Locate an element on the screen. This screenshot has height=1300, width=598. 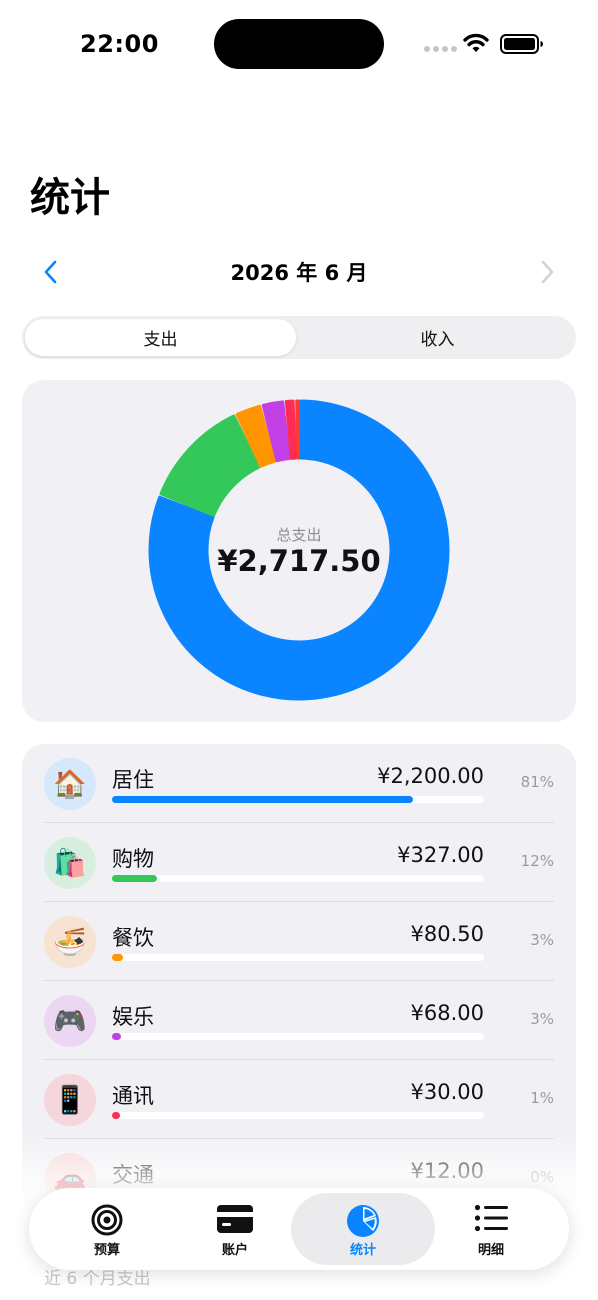
pie-chart-icon is located at coordinates (363, 1221).